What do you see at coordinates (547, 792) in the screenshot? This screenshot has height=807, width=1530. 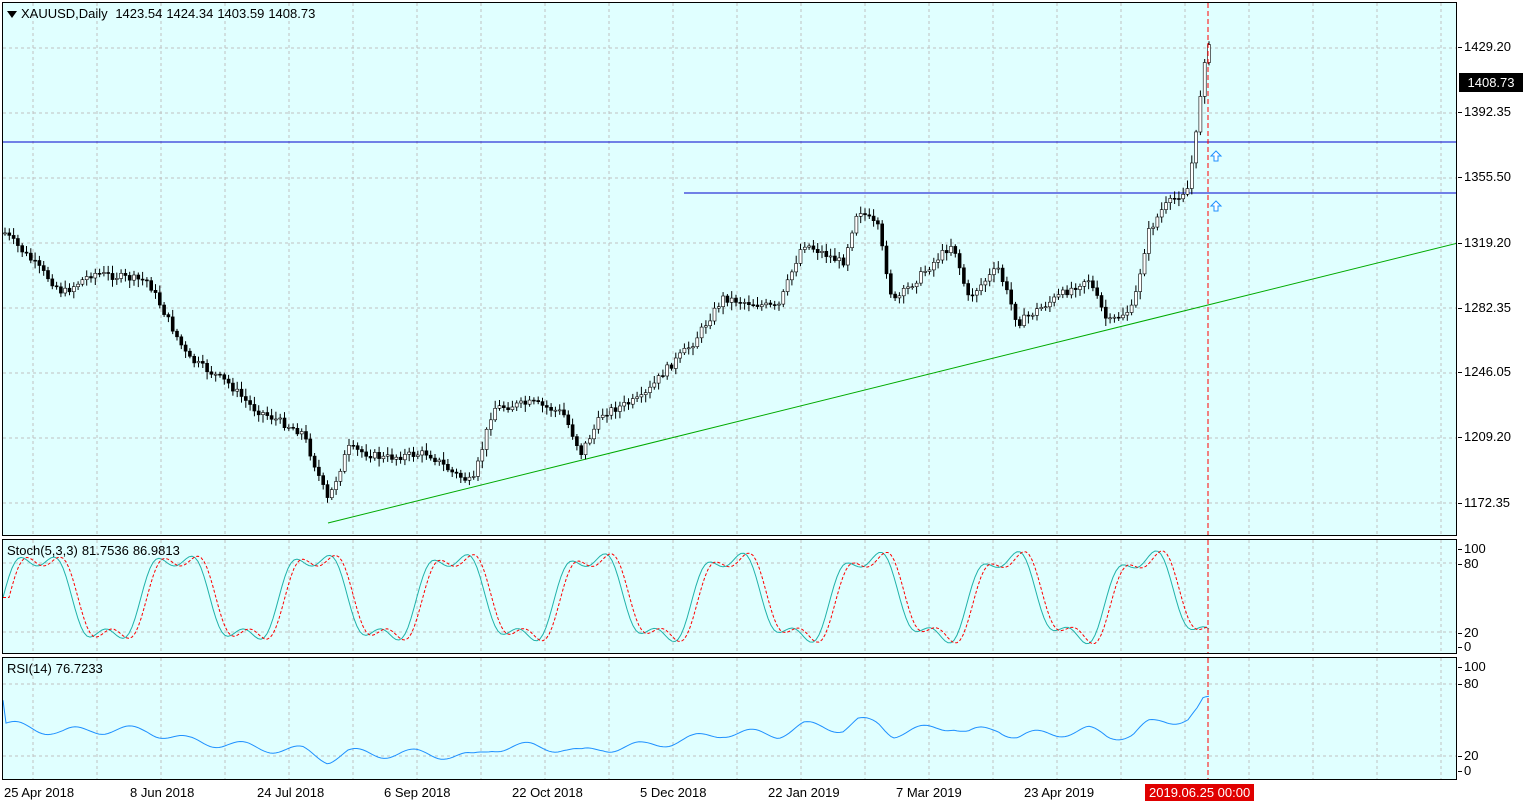 I see `date-tick: 22 Oct 2018` at bounding box center [547, 792].